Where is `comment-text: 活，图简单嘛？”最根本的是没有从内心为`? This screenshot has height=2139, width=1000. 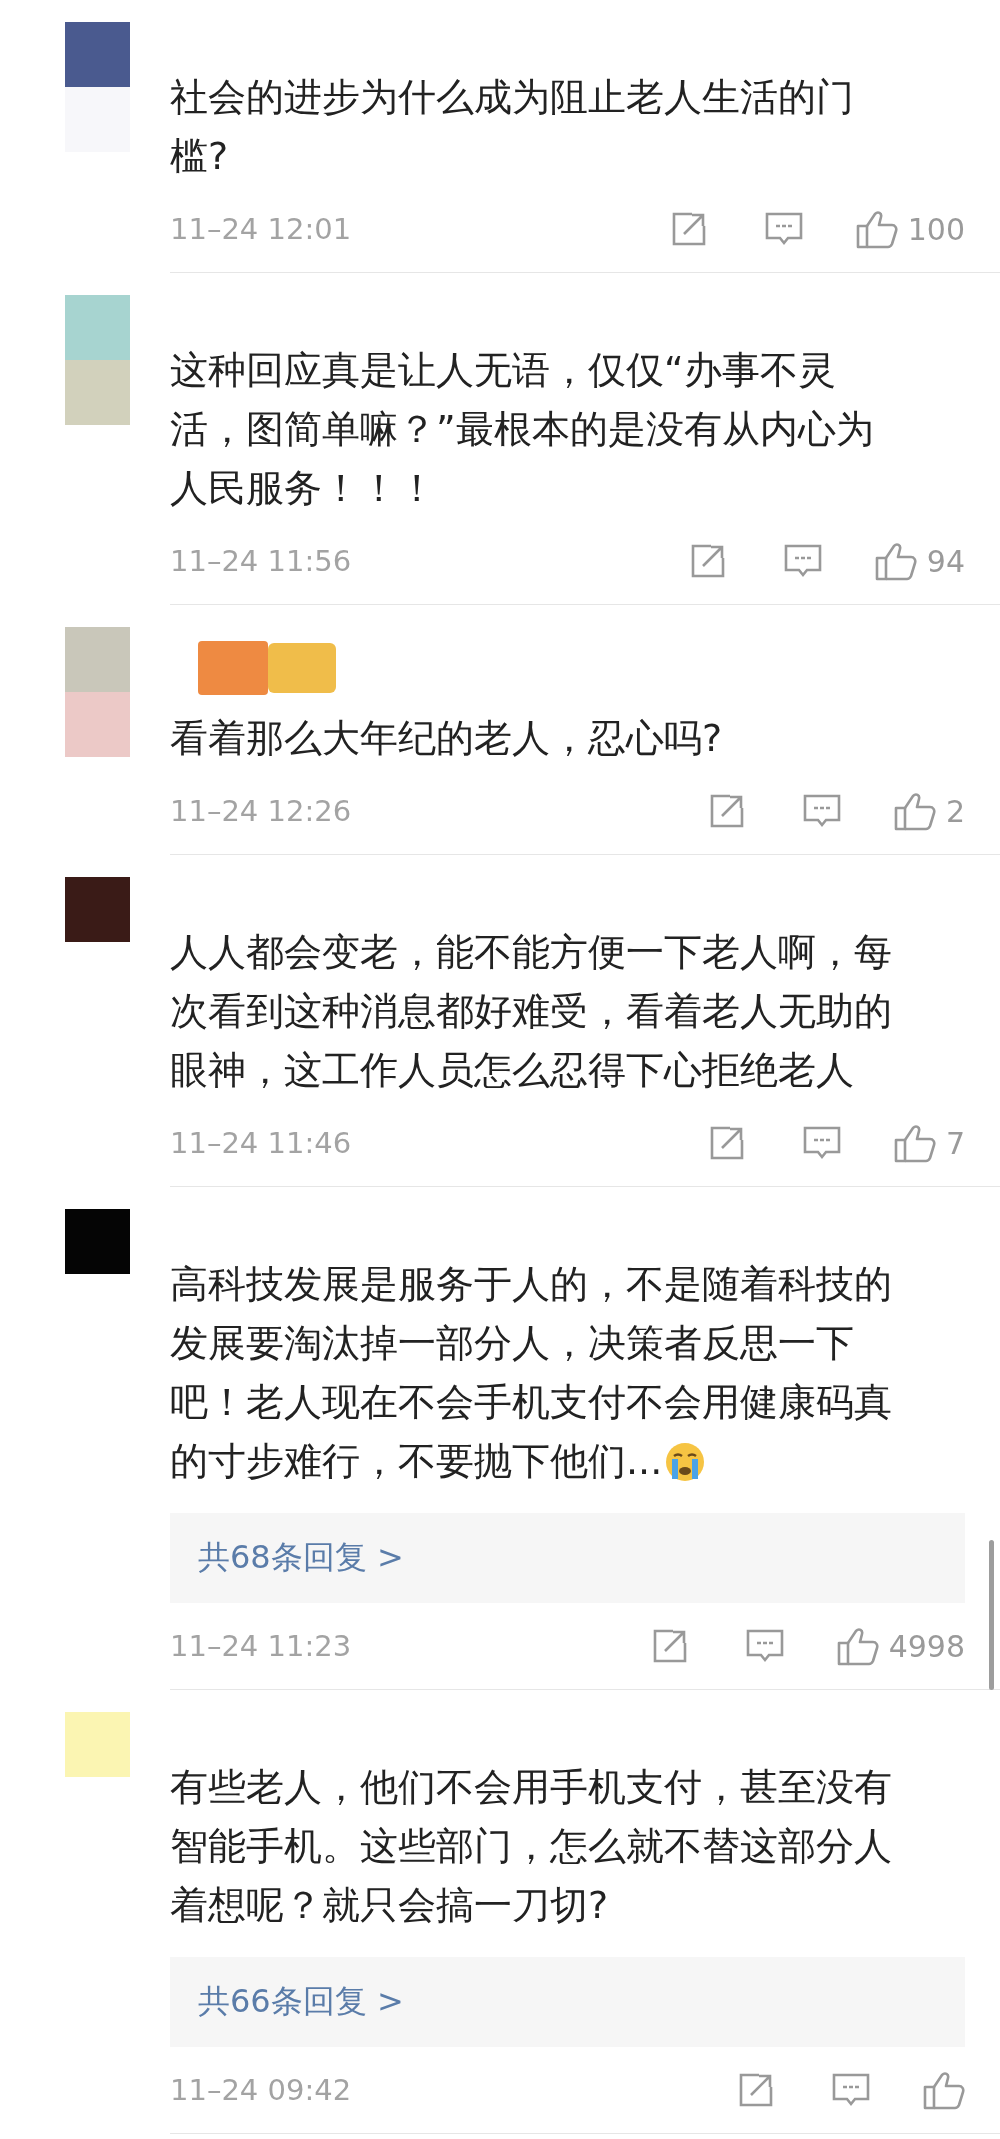 comment-text: 活，图简单嘛？”最根本的是没有从内心为 is located at coordinates (522, 429).